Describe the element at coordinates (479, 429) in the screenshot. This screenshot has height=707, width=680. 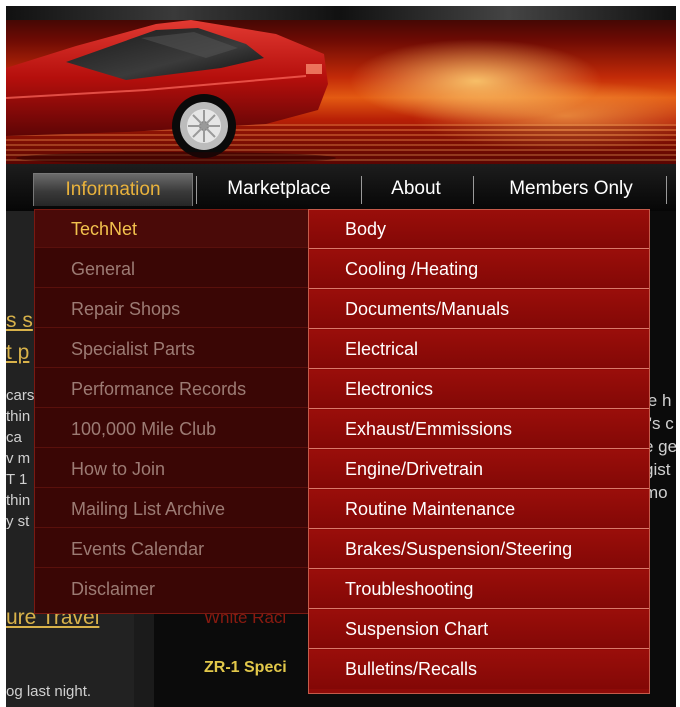
I see `submenu-item-exhaust-emissions: Exhaust/Emmissions` at that location.